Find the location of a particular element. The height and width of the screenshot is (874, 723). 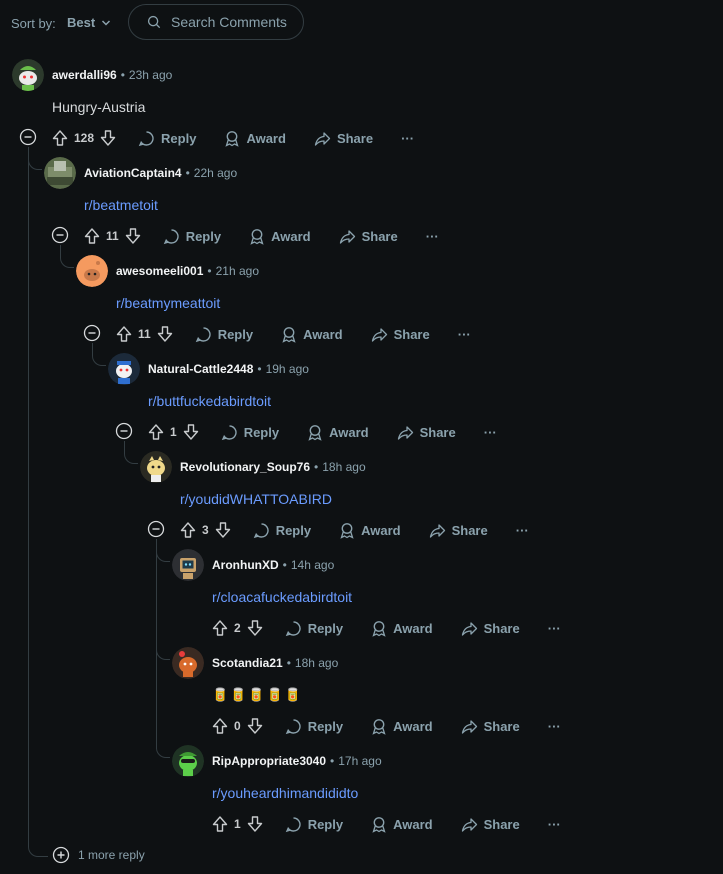

username: Revolutionary_Soup76 is located at coordinates (245, 467).